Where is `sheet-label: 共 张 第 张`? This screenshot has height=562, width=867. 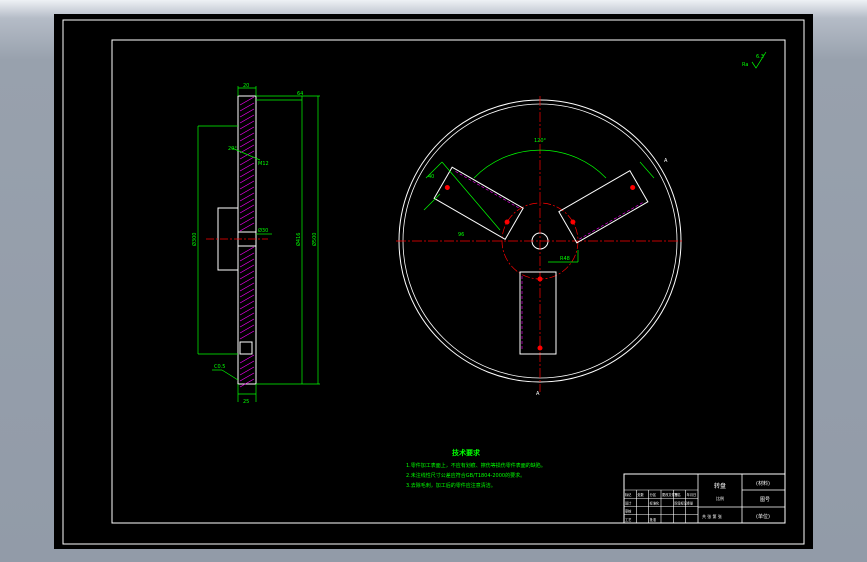 sheet-label: 共 张 第 张 is located at coordinates (712, 516).